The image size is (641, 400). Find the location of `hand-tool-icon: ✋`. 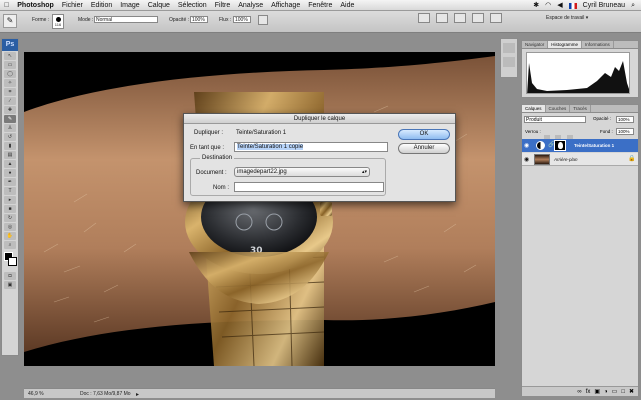

hand-tool-icon: ✋ is located at coordinates (10, 236).